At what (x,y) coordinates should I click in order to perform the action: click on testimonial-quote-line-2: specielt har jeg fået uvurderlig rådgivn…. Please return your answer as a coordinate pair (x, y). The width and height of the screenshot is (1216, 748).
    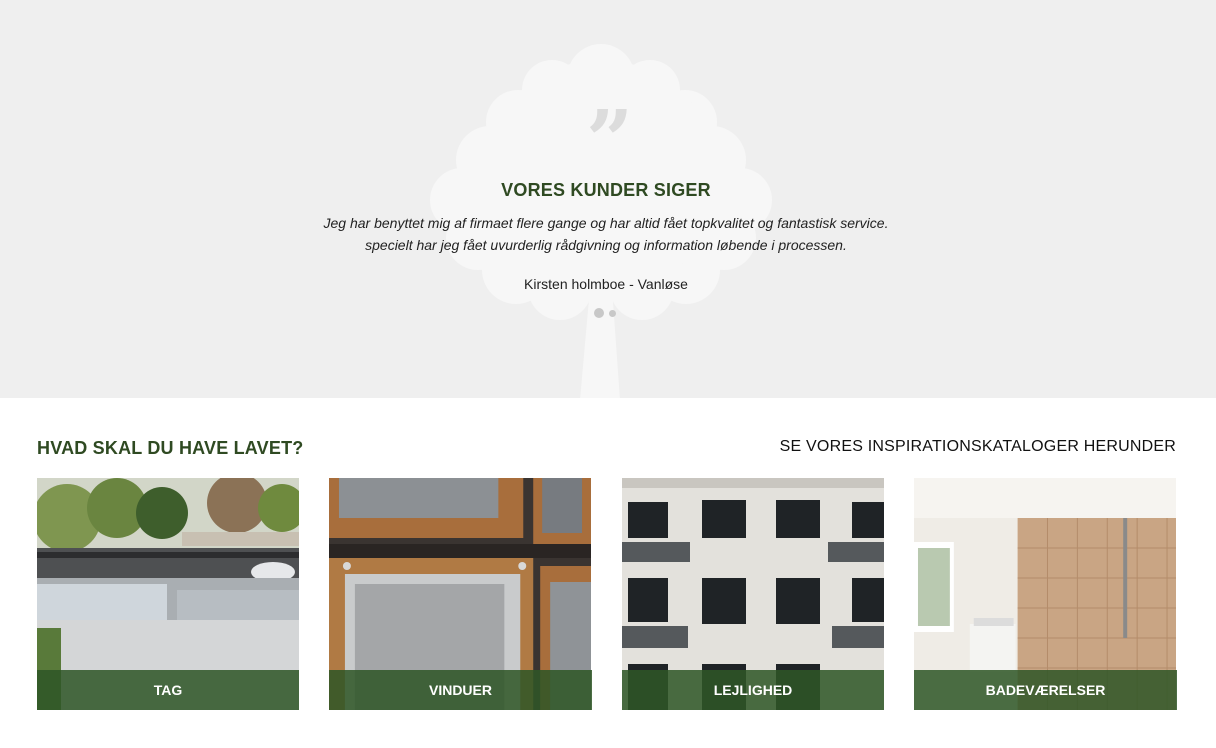
    Looking at the image, I should click on (606, 245).